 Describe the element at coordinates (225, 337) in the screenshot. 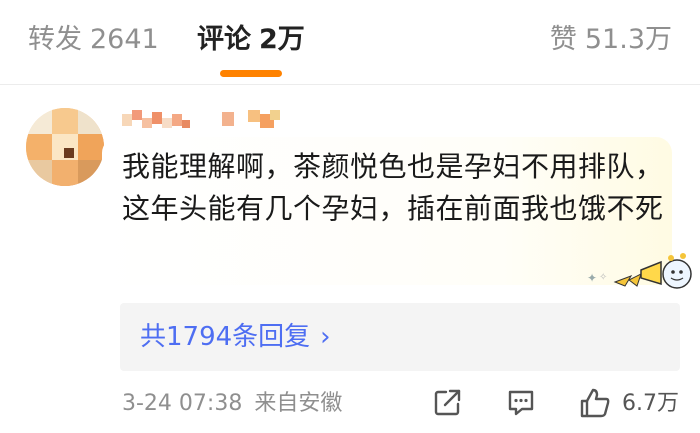

I see `replies-count-label: 共1794条回复` at that location.